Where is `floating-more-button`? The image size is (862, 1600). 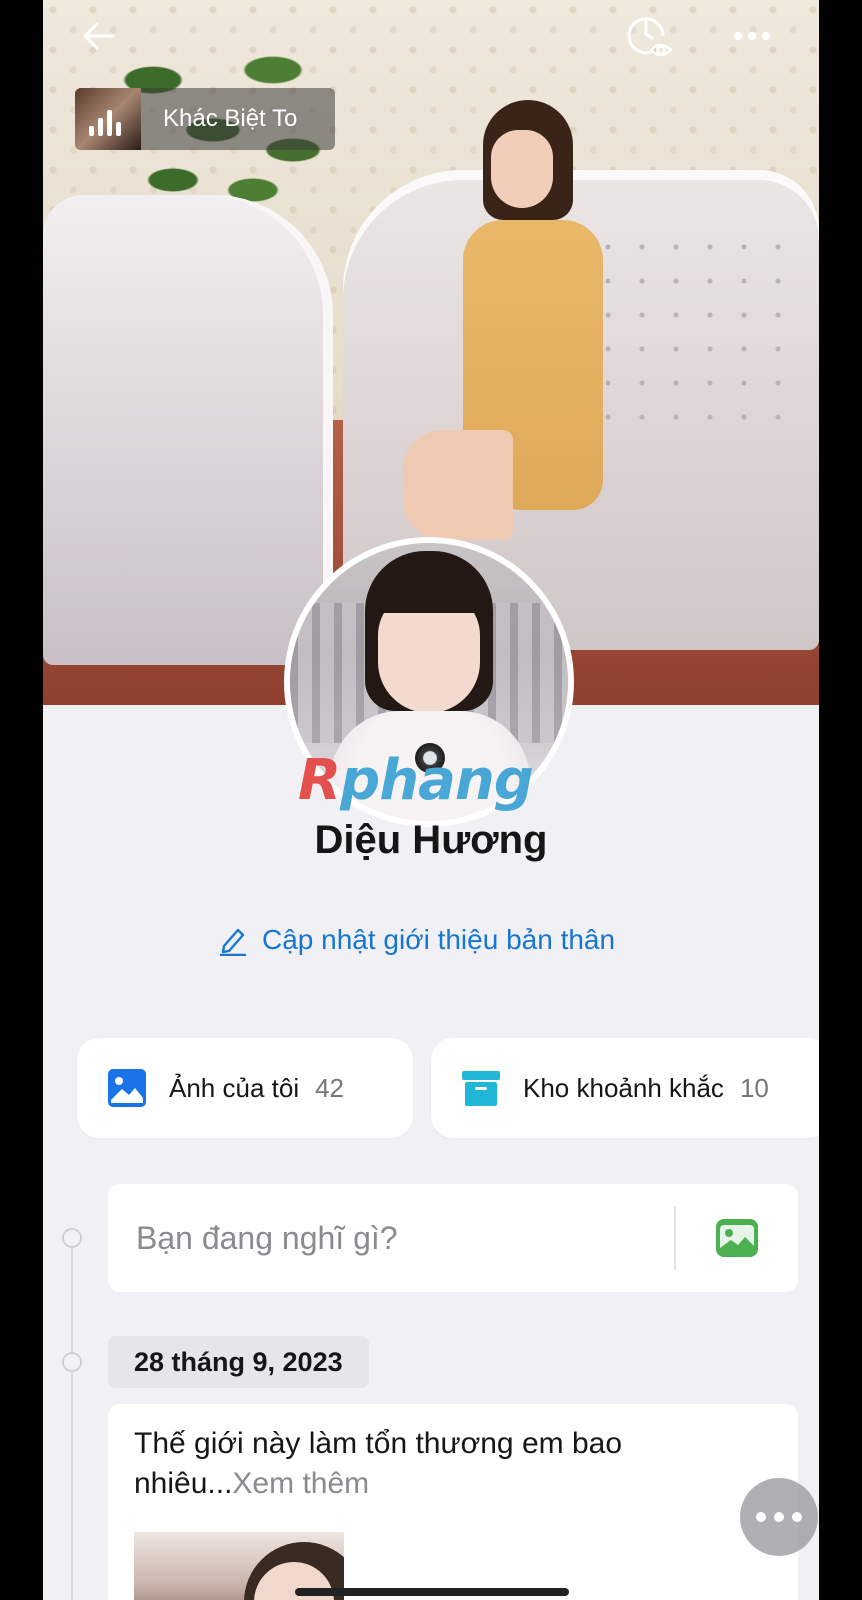 floating-more-button is located at coordinates (779, 1517).